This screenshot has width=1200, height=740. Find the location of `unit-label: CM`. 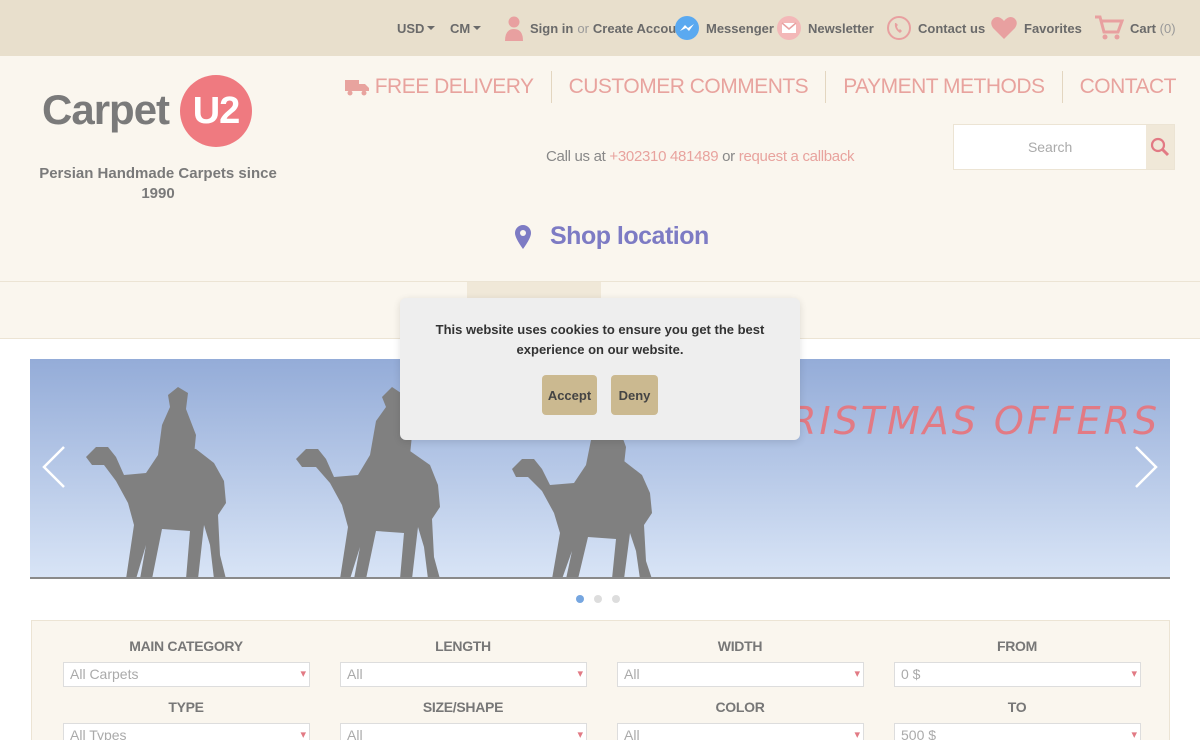

unit-label: CM is located at coordinates (460, 28).